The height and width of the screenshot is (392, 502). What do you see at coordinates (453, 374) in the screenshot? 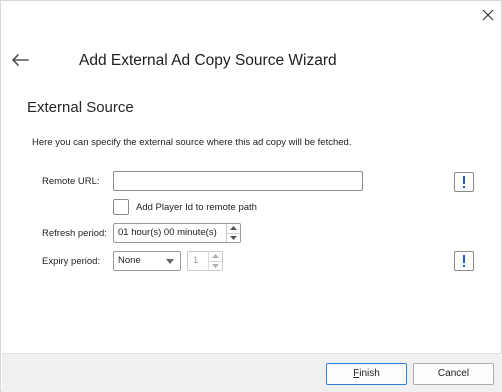
I see `cancel-button: Cancel` at bounding box center [453, 374].